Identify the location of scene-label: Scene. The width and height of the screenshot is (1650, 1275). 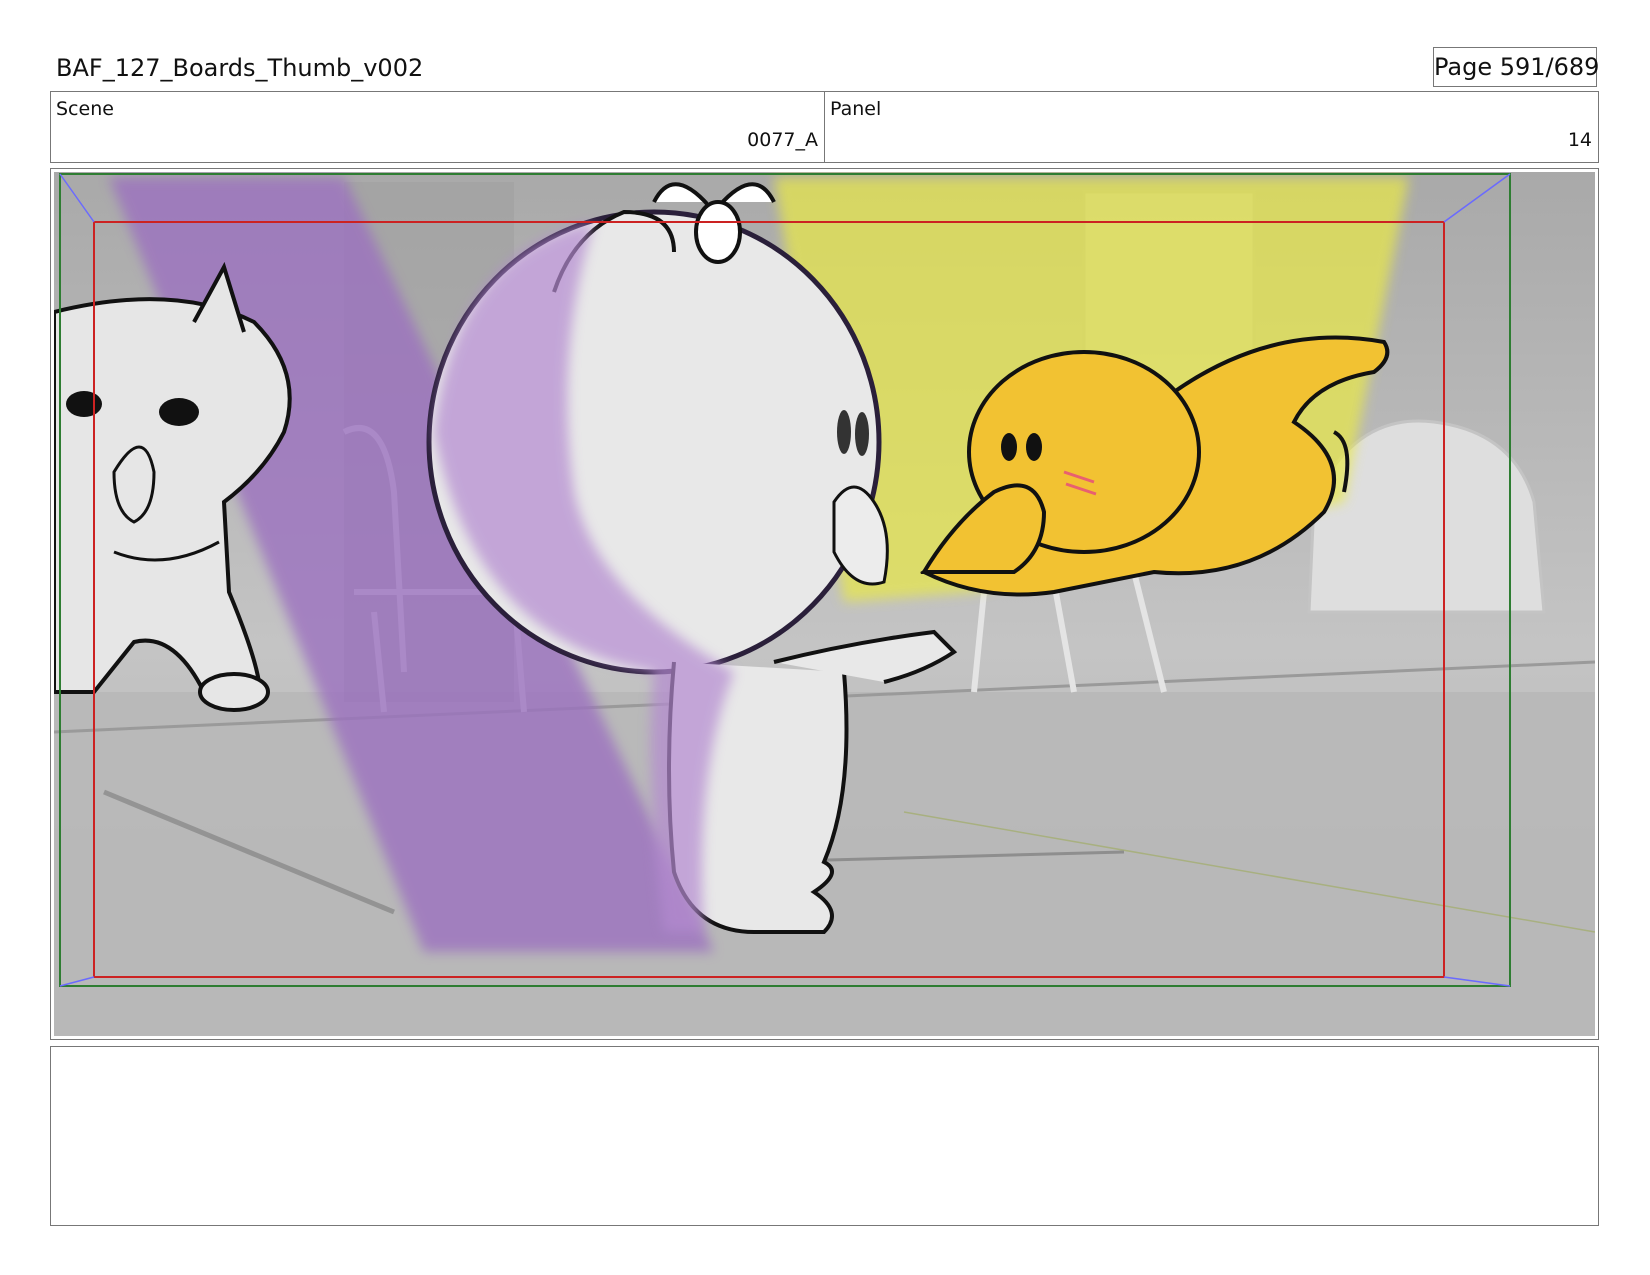
(85, 109).